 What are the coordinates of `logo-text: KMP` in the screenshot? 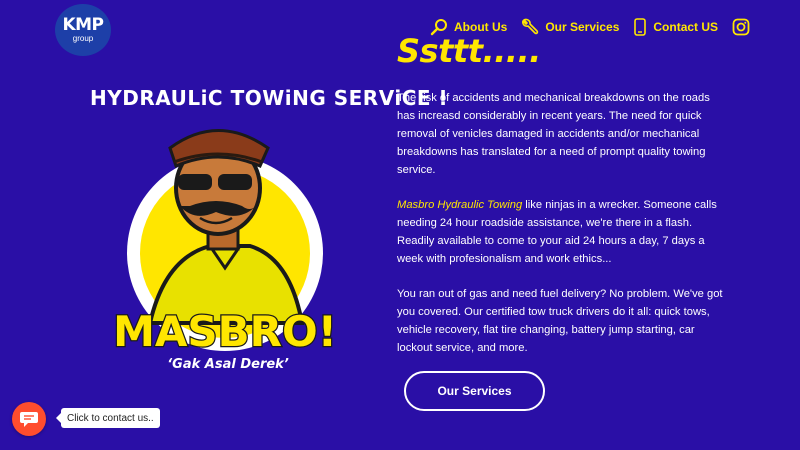 It's located at (83, 25).